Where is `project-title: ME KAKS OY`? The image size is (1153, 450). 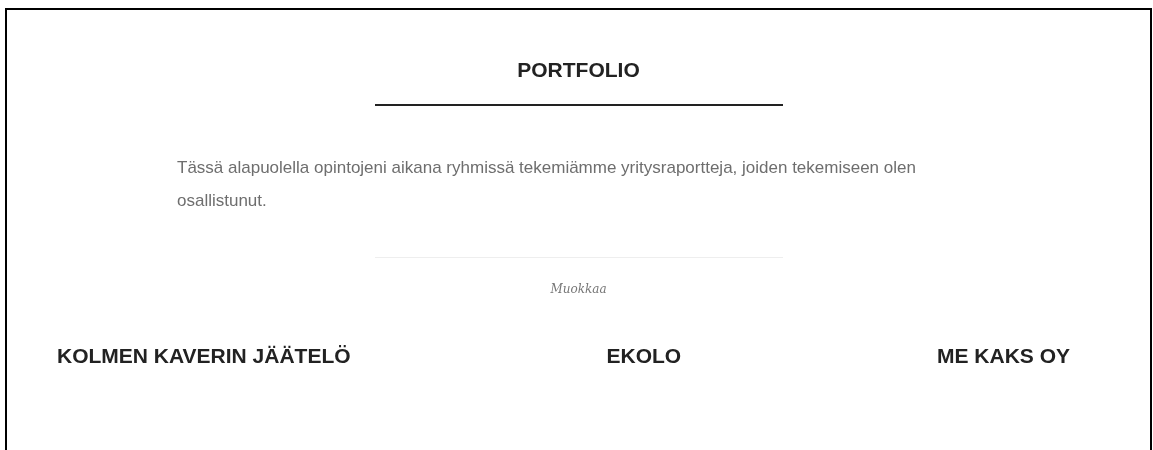 project-title: ME KAKS OY is located at coordinates (1003, 356).